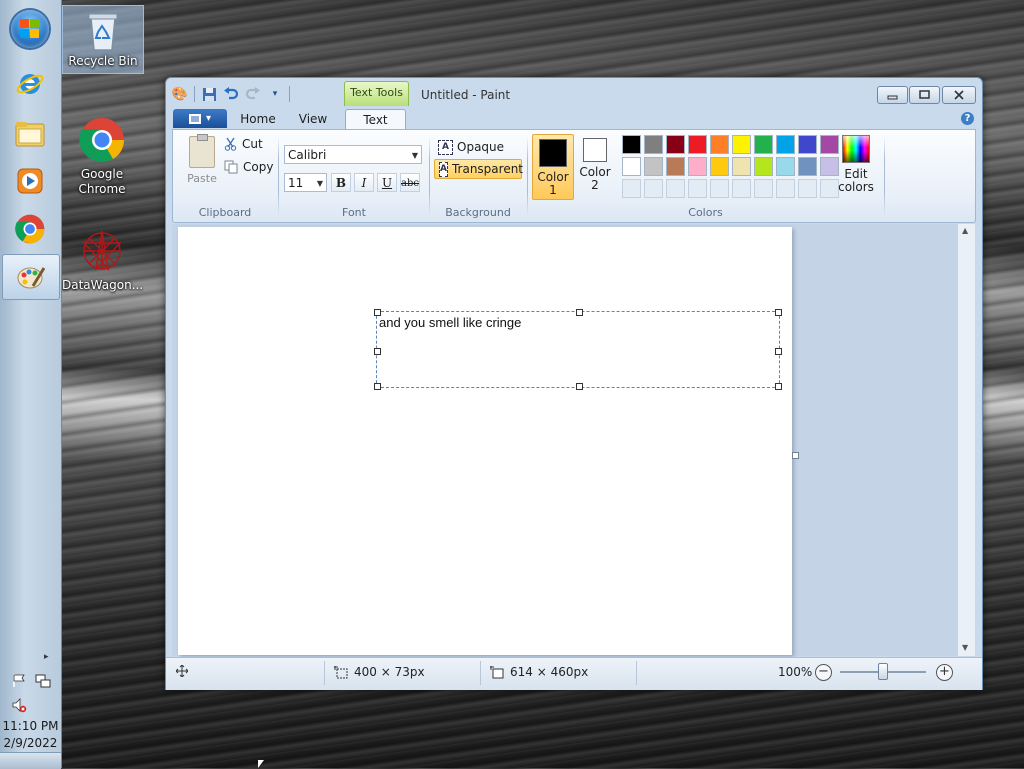 This screenshot has height=769, width=1024. I want to click on text-box: and you smell like cringe, so click(578, 349).